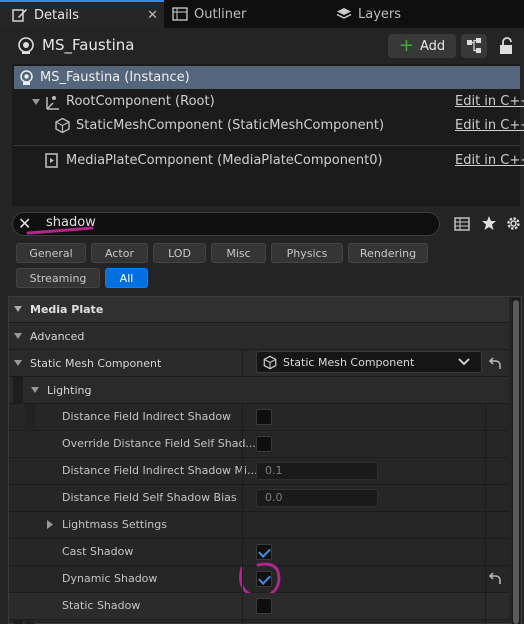 This screenshot has height=624, width=524. What do you see at coordinates (20, 15) in the screenshot?
I see `details-pencil-icon` at bounding box center [20, 15].